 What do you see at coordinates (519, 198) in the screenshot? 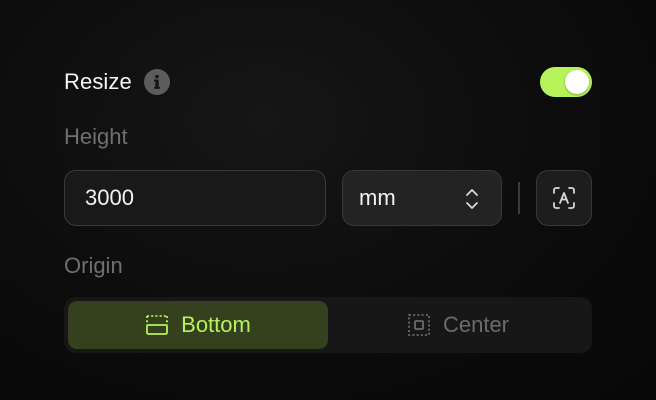
I see `divider` at bounding box center [519, 198].